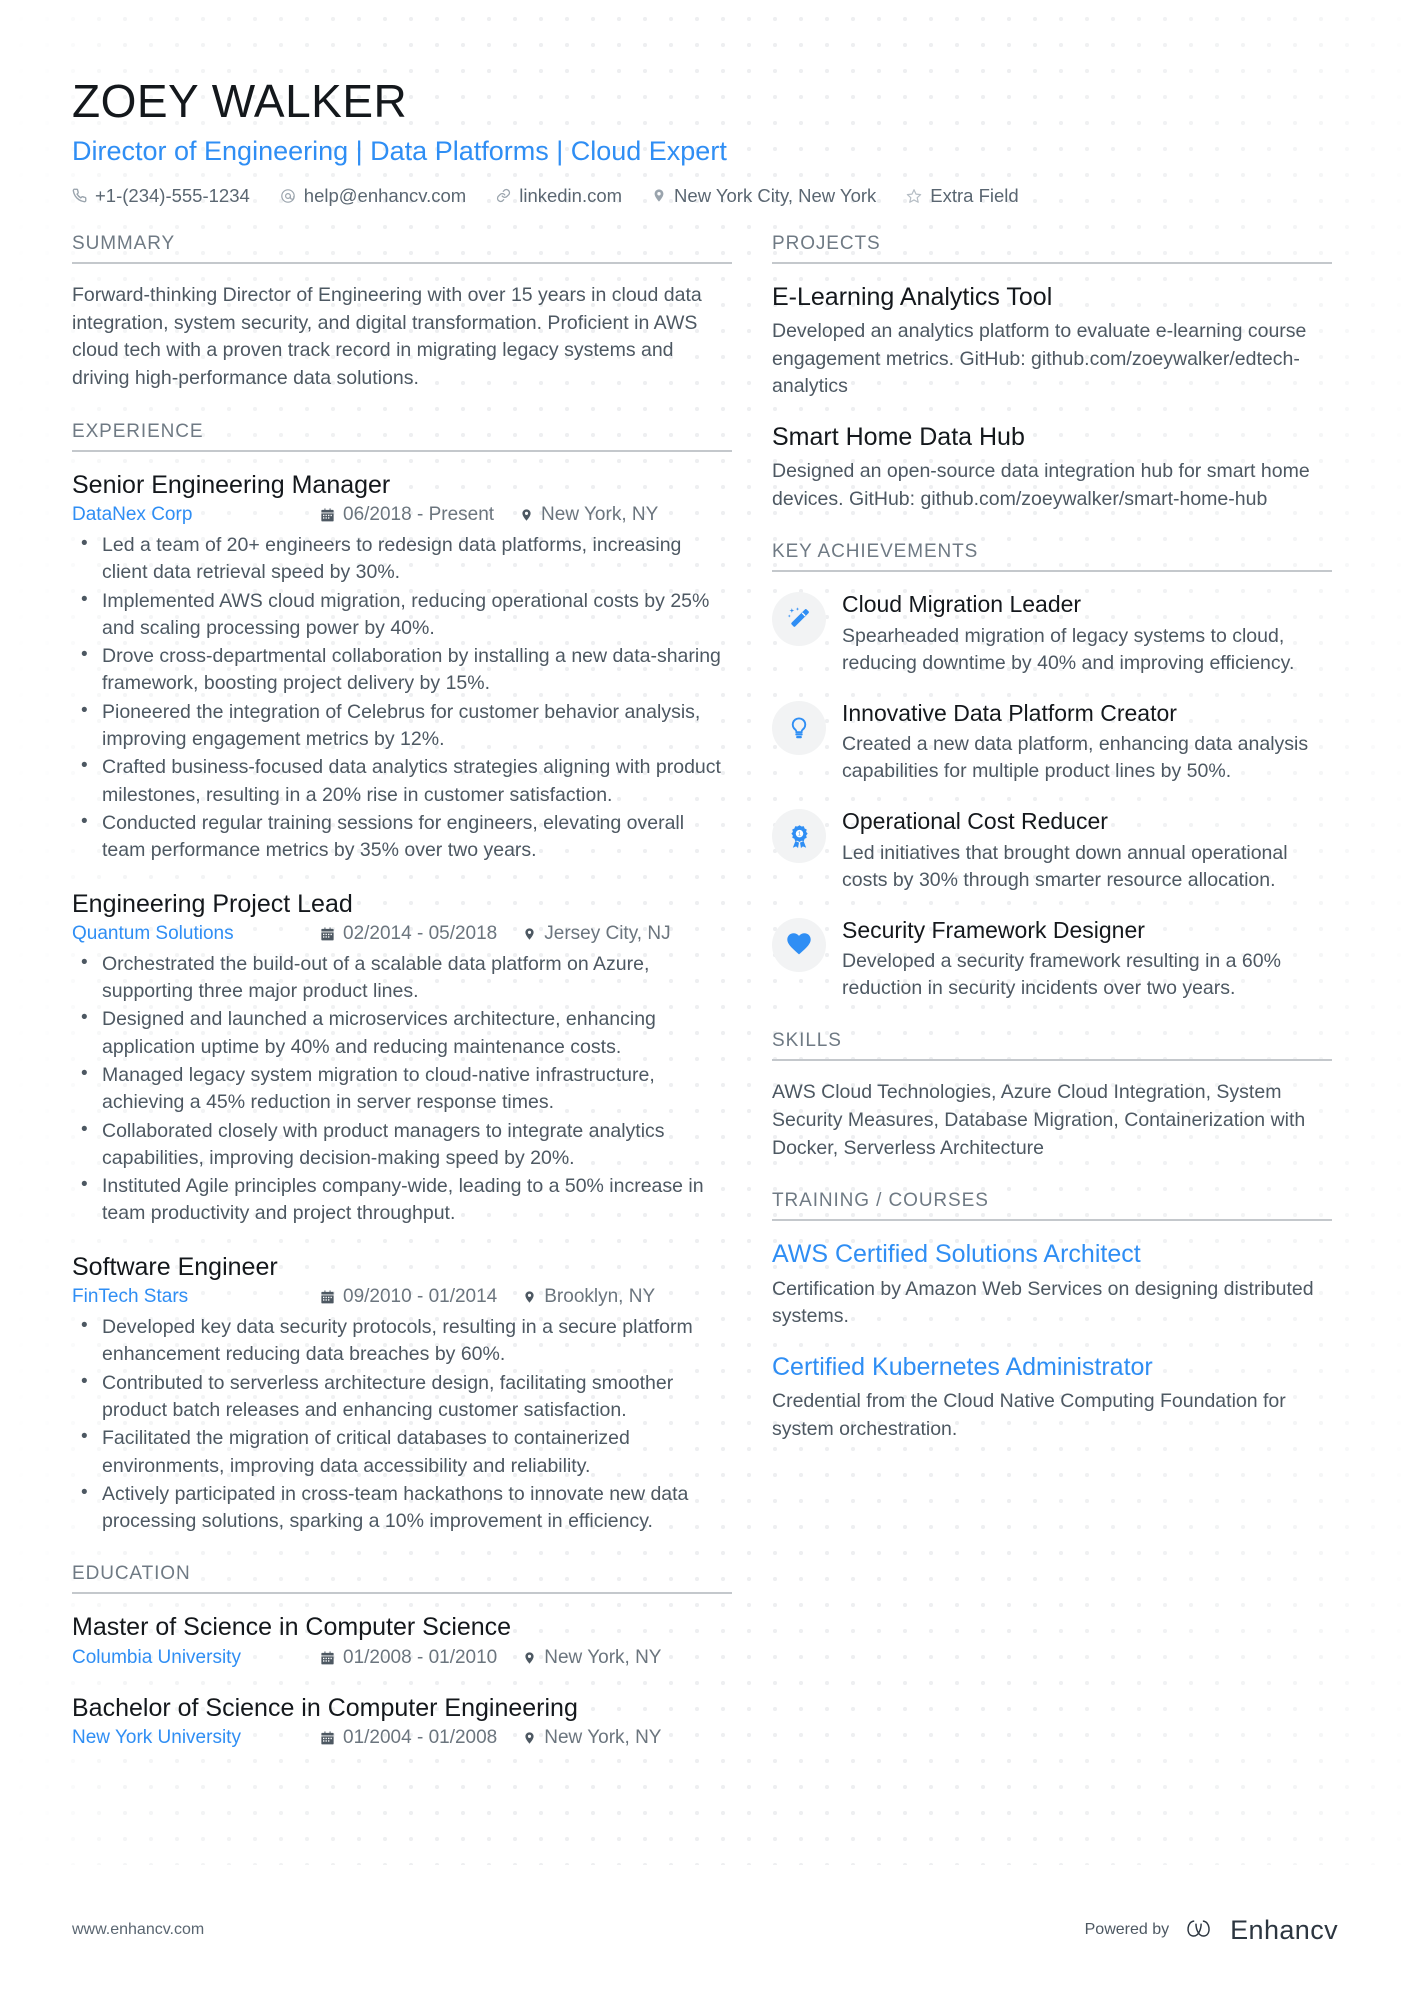 The height and width of the screenshot is (1995, 1410). I want to click on contact-phone: +1-(234)-555-1234, so click(161, 196).